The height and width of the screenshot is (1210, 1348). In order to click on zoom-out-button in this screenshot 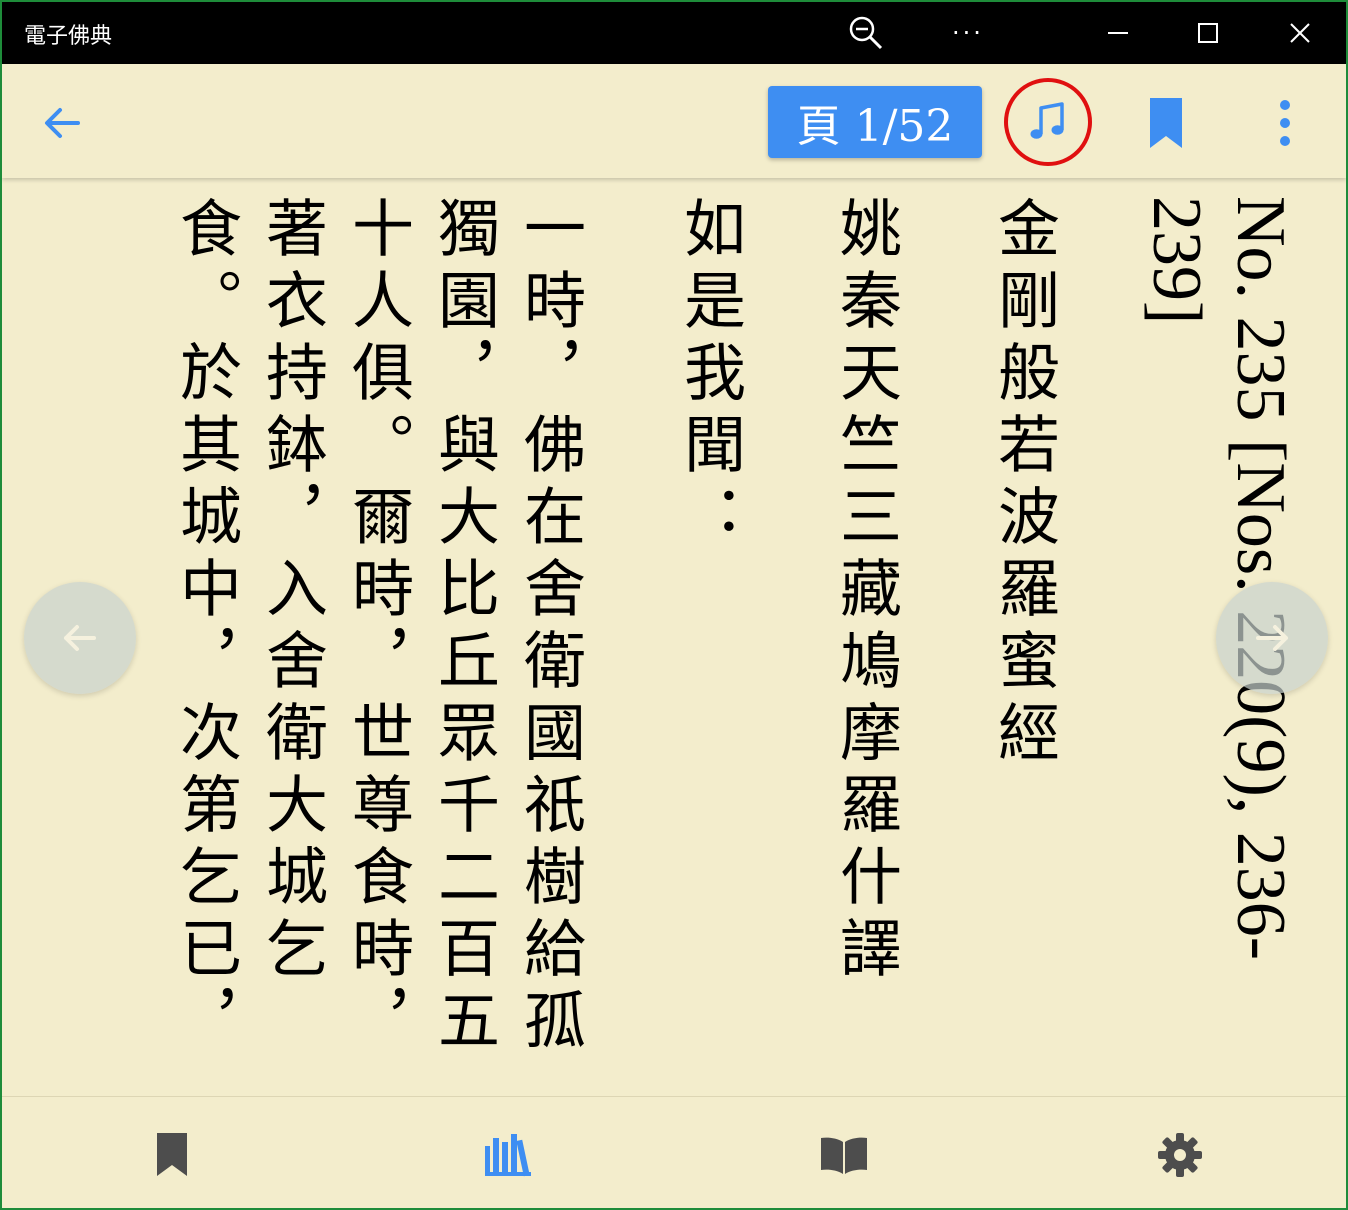, I will do `click(866, 33)`.